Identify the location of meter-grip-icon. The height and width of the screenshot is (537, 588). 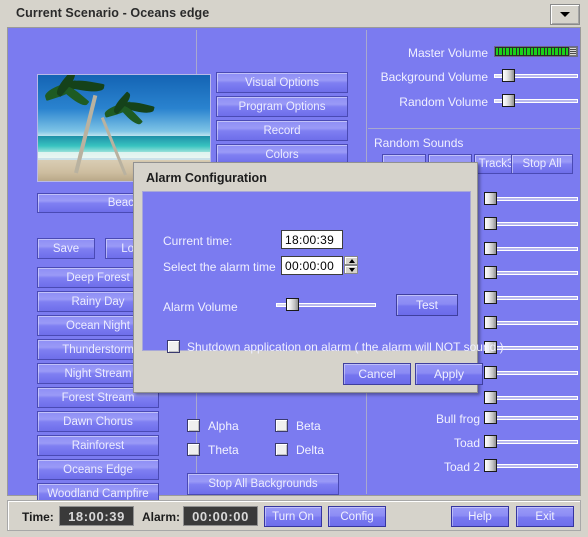
(573, 51).